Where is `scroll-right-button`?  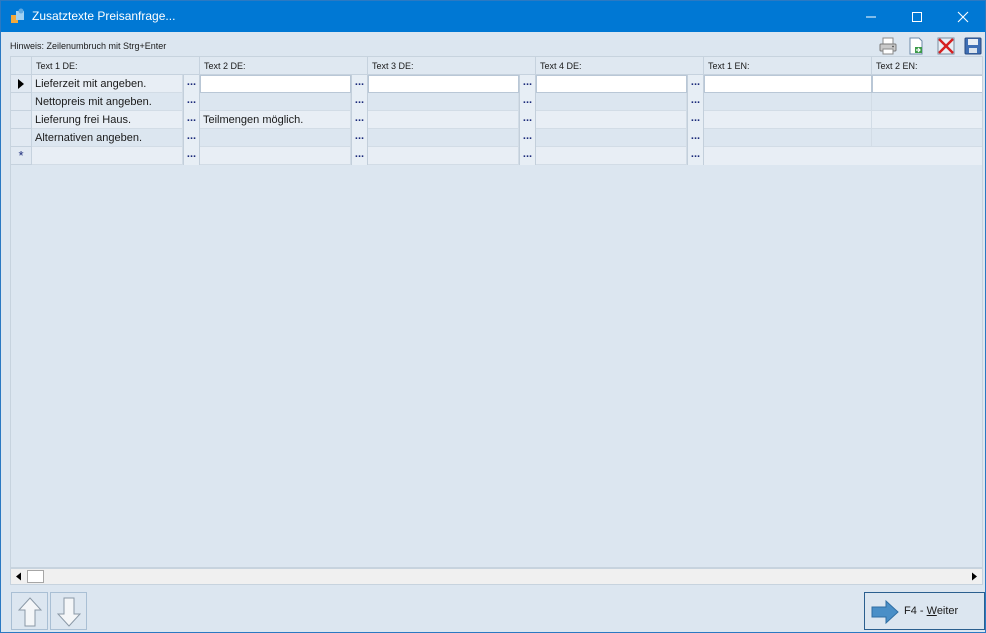 scroll-right-button is located at coordinates (974, 576).